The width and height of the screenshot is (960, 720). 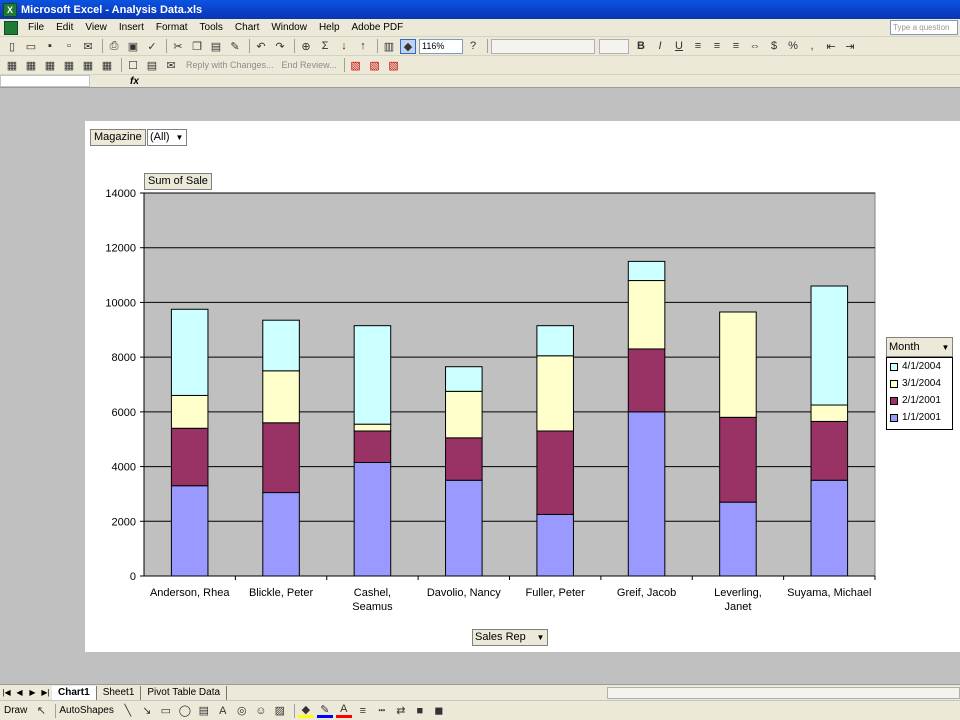 What do you see at coordinates (325, 46) in the screenshot?
I see `autosum-icon: Σ` at bounding box center [325, 46].